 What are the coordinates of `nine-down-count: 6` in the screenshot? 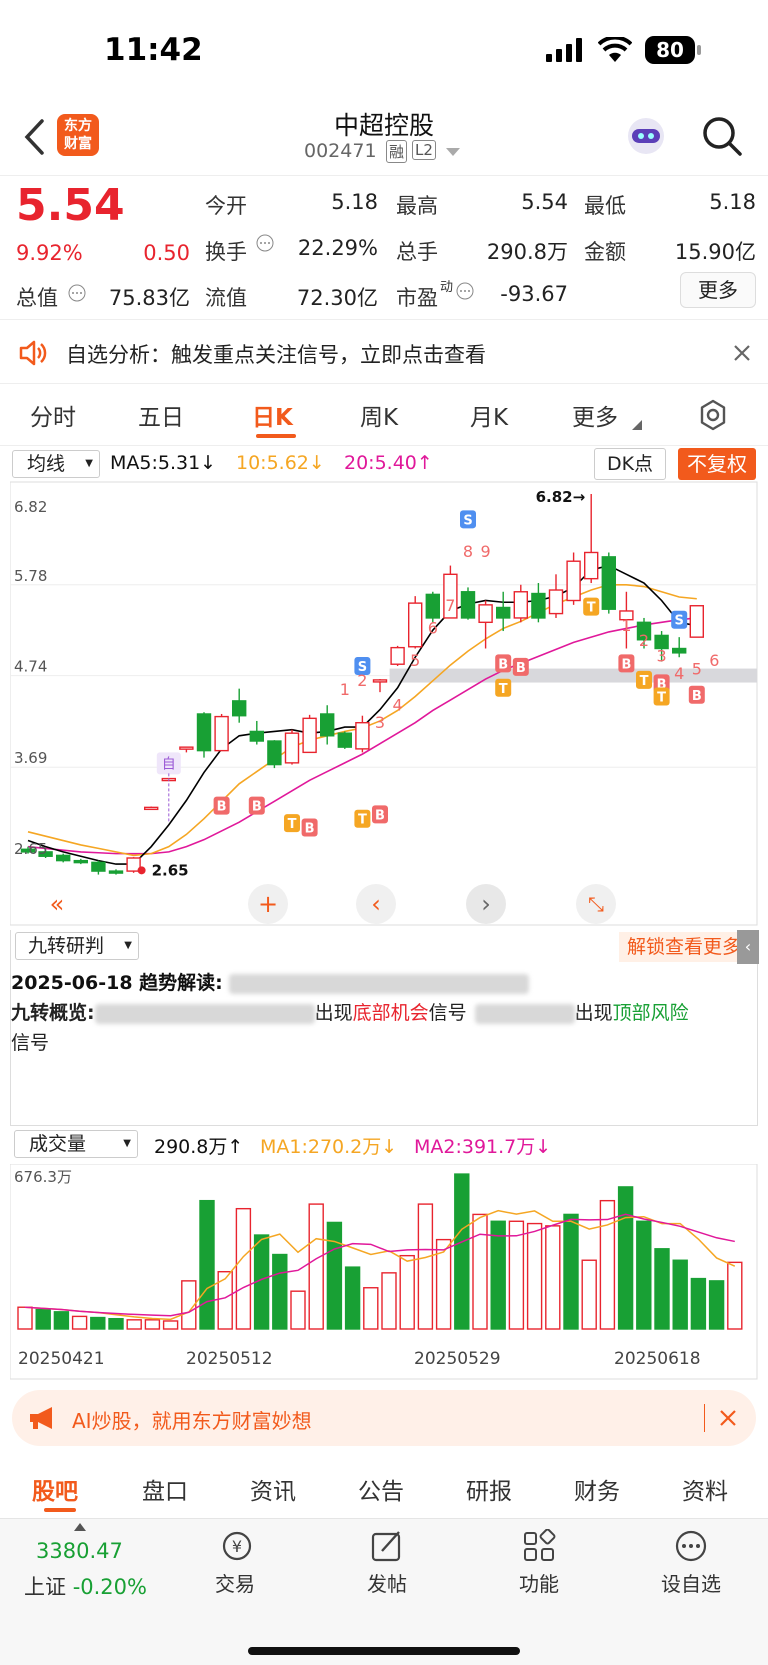 It's located at (714, 660).